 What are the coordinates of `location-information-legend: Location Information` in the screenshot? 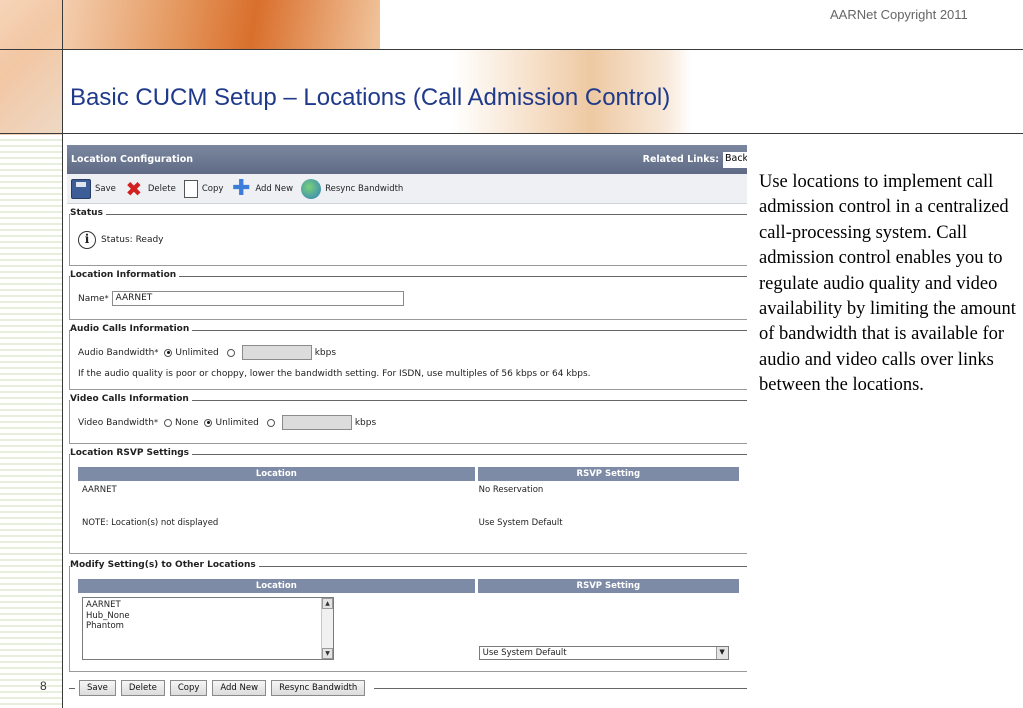 It's located at (125, 275).